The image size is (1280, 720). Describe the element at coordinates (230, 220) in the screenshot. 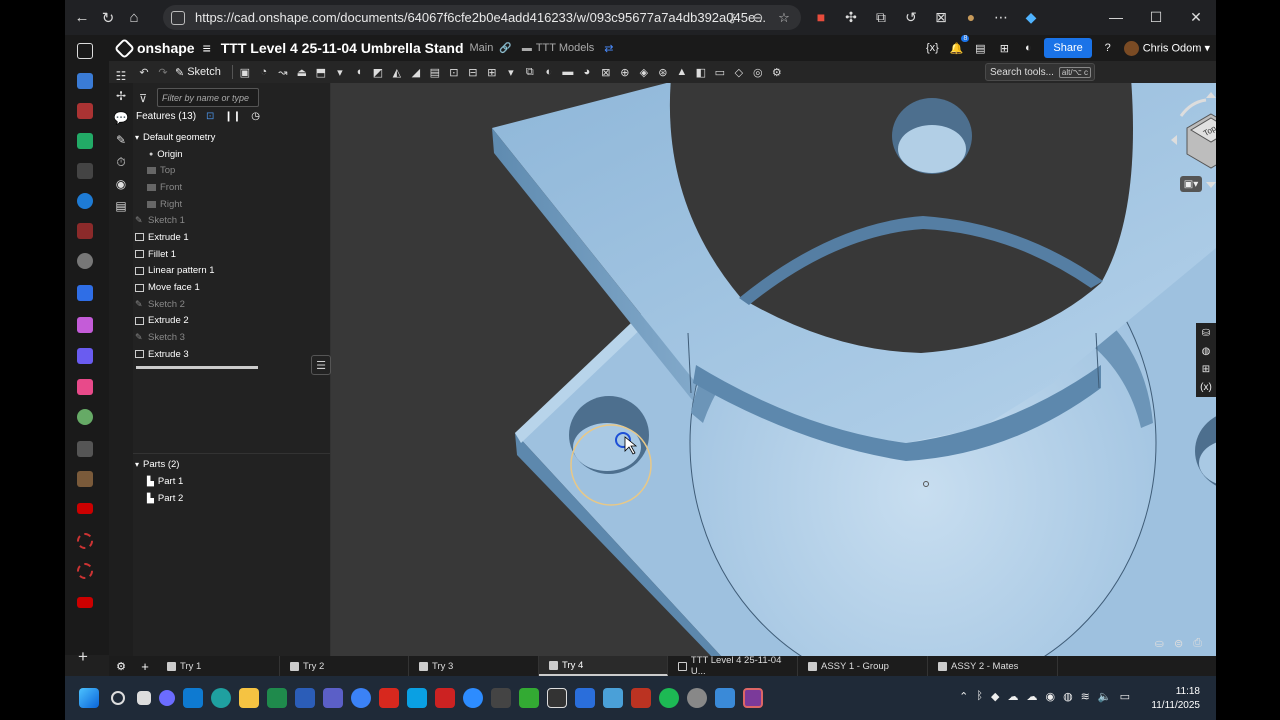

I see `tree-item-sketch-1: ✎ Sketch 1` at that location.